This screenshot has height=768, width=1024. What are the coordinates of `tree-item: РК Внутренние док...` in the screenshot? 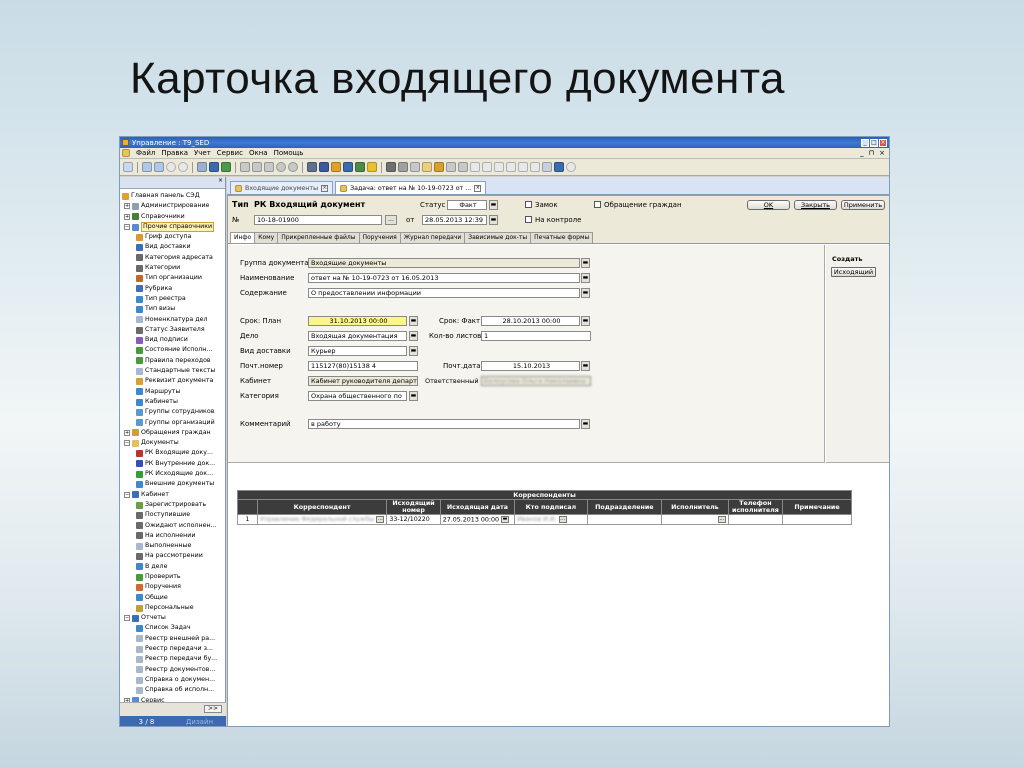 It's located at (173, 464).